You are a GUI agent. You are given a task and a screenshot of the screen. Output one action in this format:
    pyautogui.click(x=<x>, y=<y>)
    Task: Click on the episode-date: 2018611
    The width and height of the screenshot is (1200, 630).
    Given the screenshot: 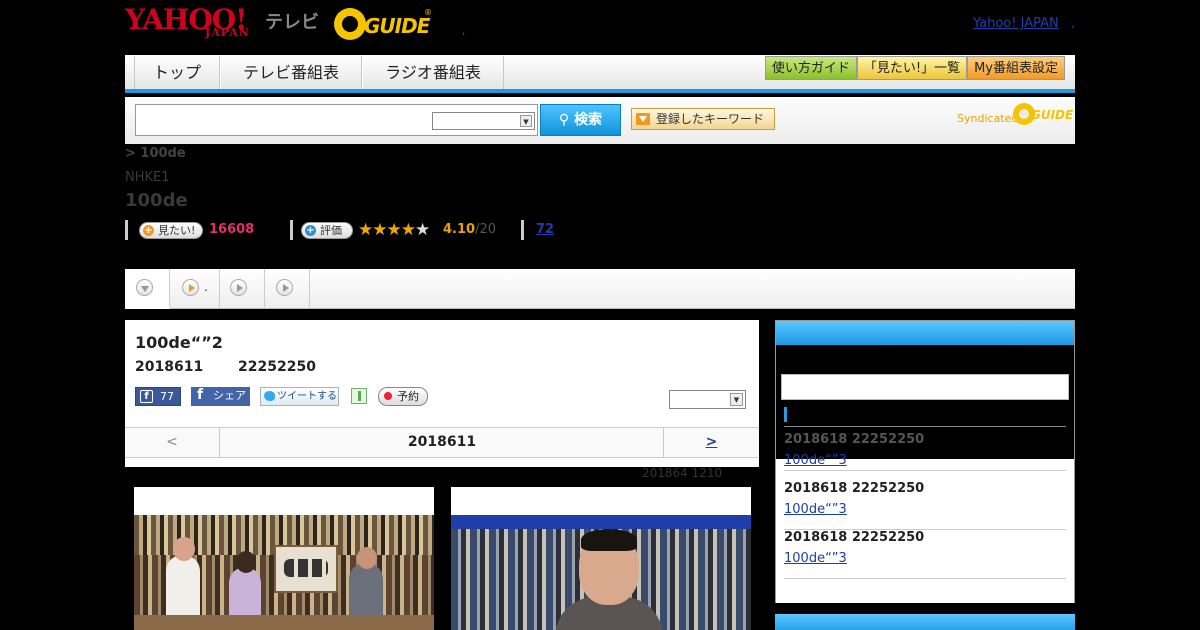 What is the action you would take?
    pyautogui.click(x=169, y=367)
    